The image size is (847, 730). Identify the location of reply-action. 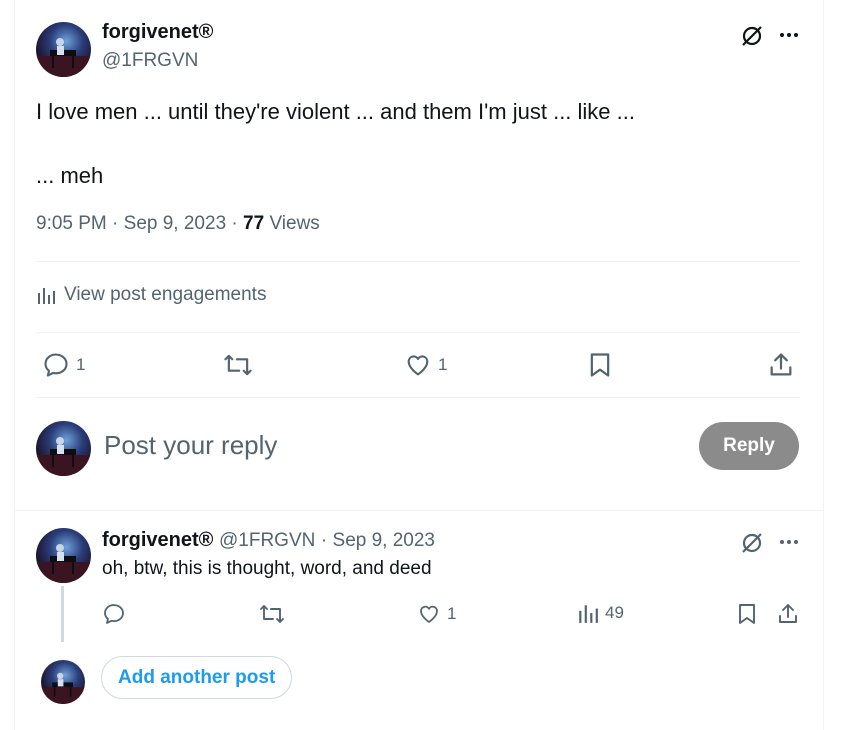
(117, 614).